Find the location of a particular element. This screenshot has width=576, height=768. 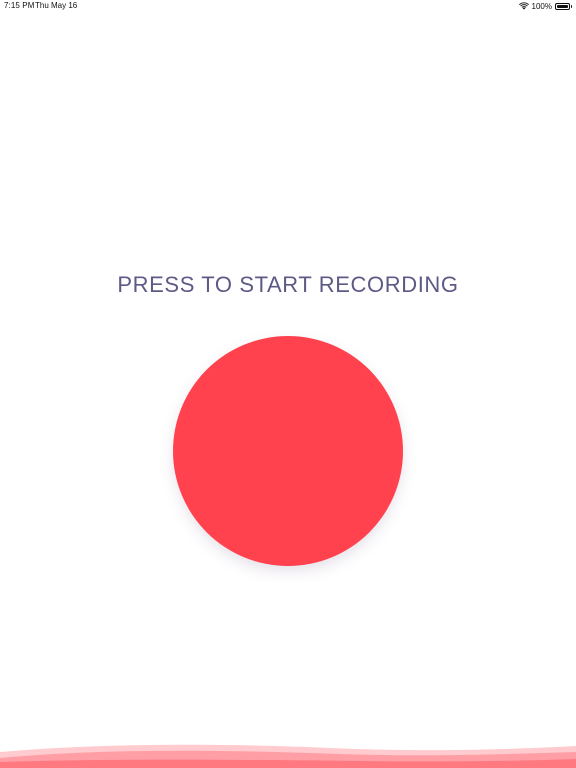

status-date: Thu May 16 is located at coordinates (56, 5).